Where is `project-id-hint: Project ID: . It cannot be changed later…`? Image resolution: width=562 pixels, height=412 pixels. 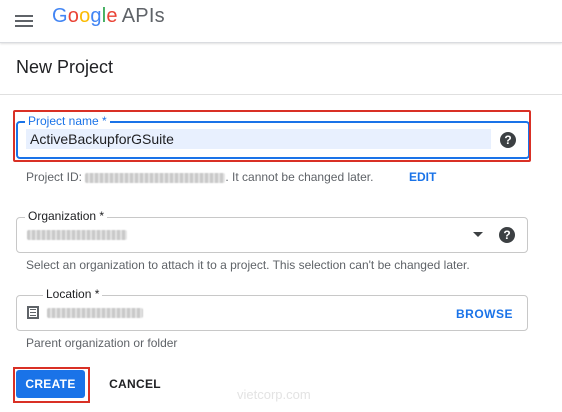
project-id-hint: Project ID: . It cannot be changed later… is located at coordinates (199, 177).